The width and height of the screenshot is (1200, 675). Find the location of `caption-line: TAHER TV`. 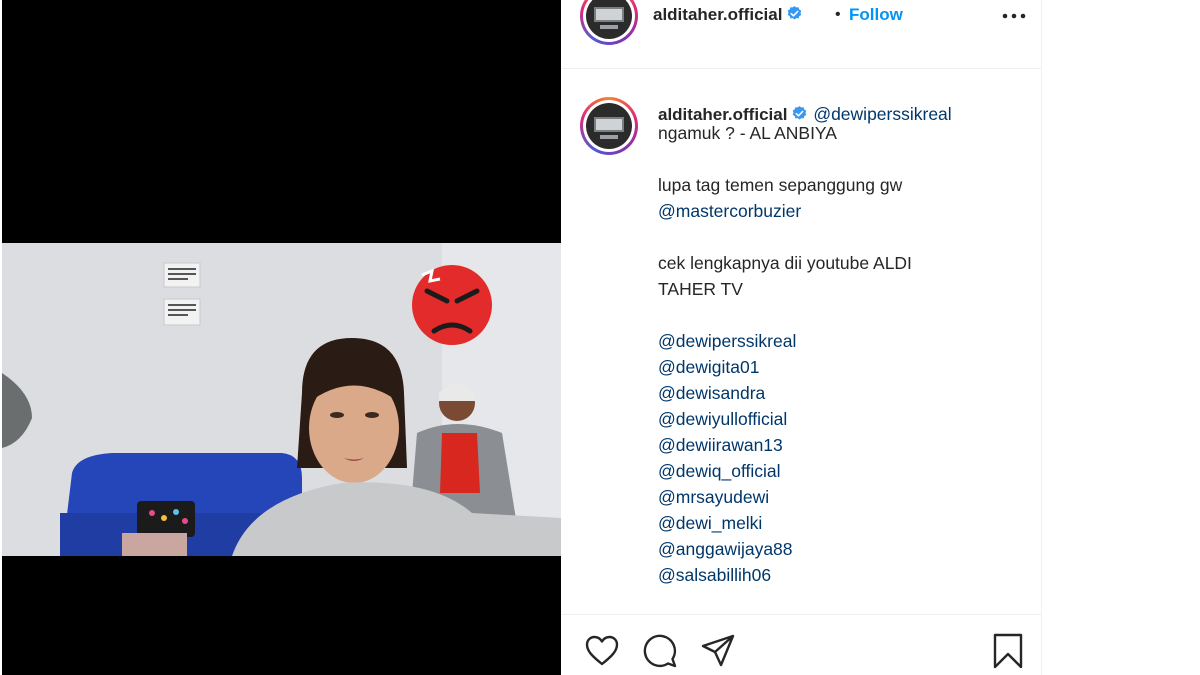

caption-line: TAHER TV is located at coordinates (700, 289).